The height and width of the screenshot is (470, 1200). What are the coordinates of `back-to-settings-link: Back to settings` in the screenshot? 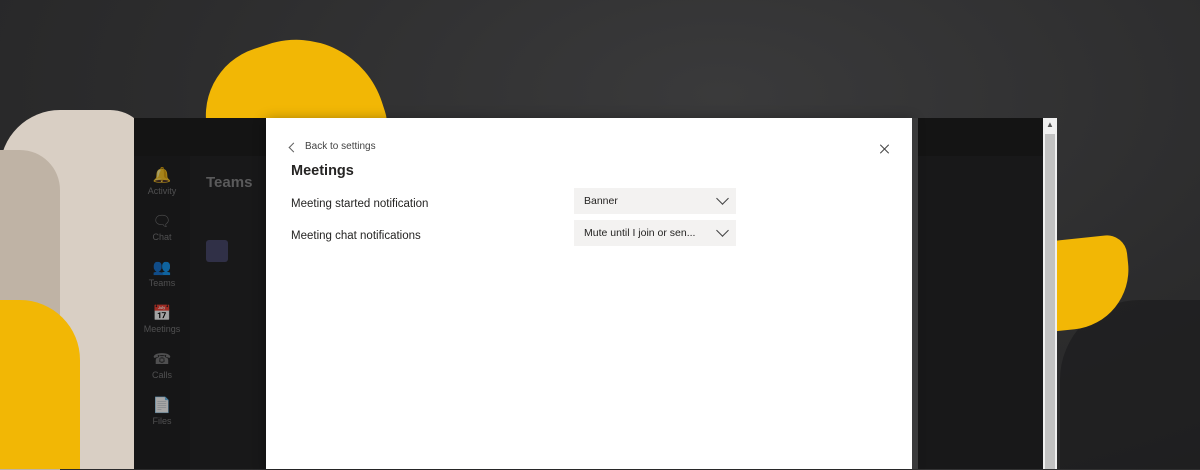 It's located at (332, 146).